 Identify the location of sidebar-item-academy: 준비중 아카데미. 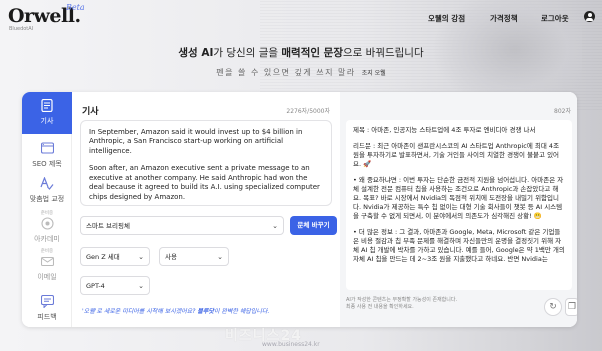
(47, 227).